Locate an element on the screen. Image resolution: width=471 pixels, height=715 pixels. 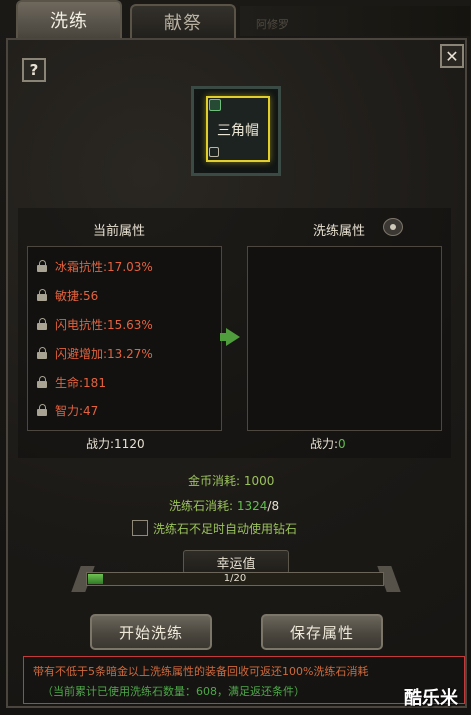
refined-power-label: 战力: is located at coordinates (324, 444).